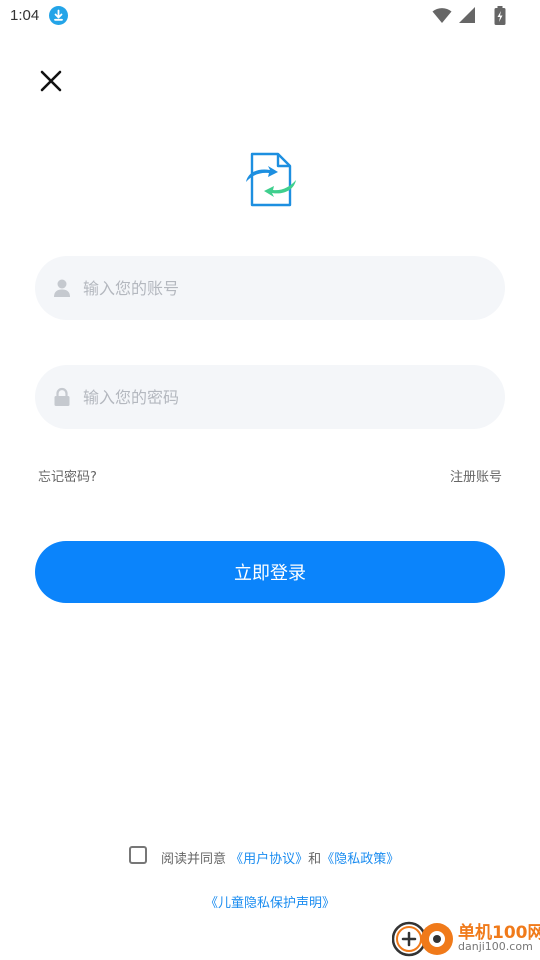 The height and width of the screenshot is (960, 540). Describe the element at coordinates (422, 939) in the screenshot. I see `watermark-logo-icon` at that location.